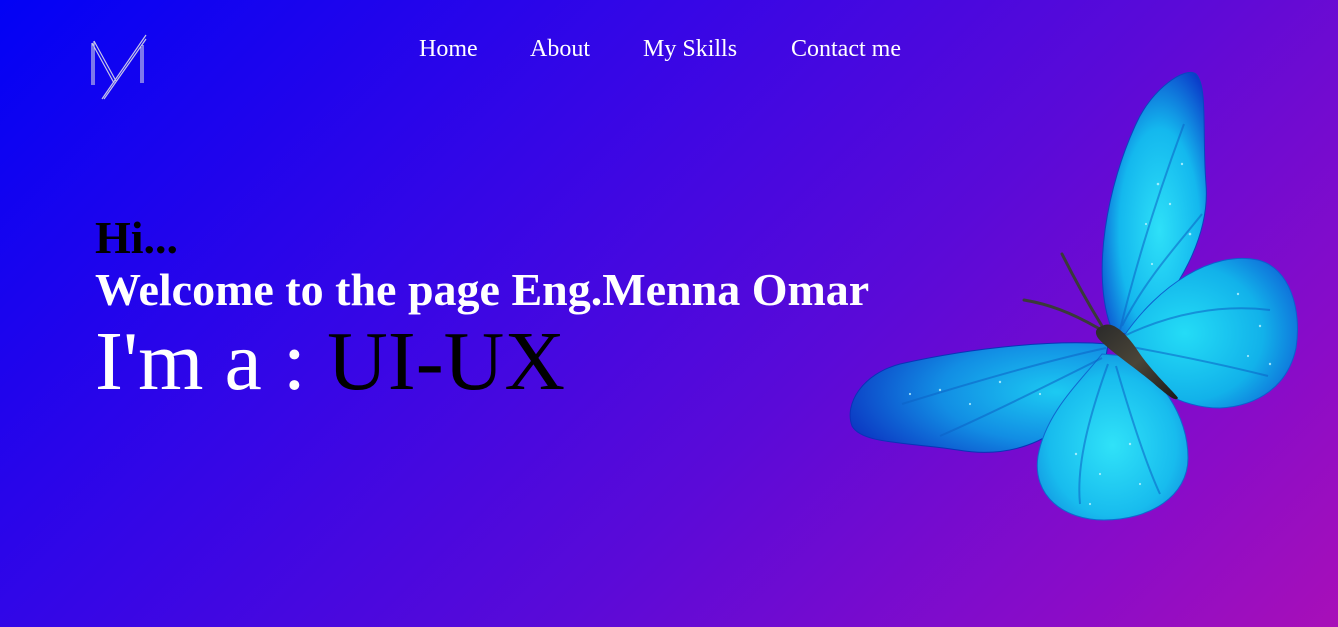 The width and height of the screenshot is (1338, 627). What do you see at coordinates (690, 49) in the screenshot?
I see `nav-link-my-skills: My Skills` at bounding box center [690, 49].